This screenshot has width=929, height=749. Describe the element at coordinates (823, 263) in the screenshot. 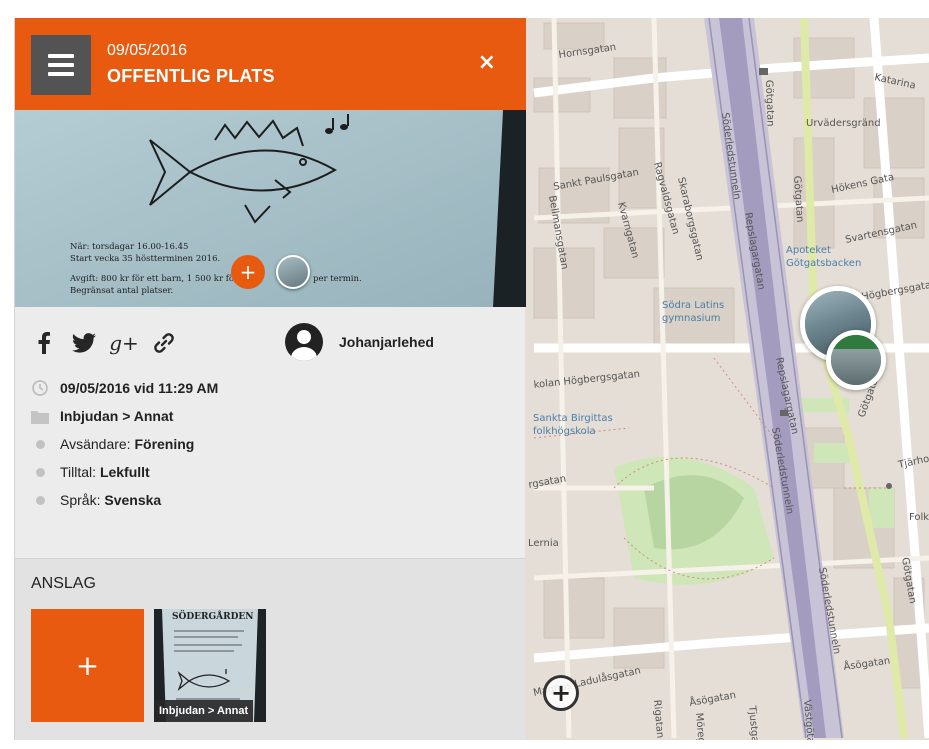

I see `svg-text: Götgatsbacken` at that location.